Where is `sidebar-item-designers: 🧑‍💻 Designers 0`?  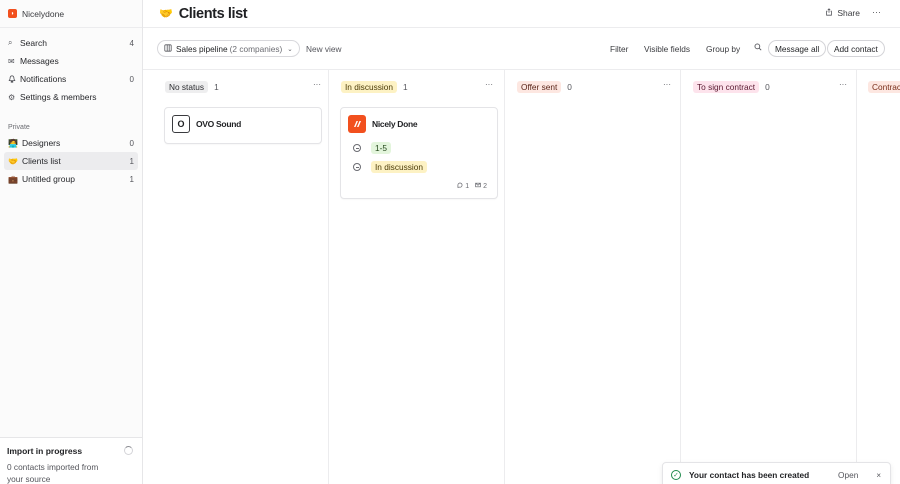
sidebar-item-designers: 🧑‍💻 Designers 0 is located at coordinates (71, 143).